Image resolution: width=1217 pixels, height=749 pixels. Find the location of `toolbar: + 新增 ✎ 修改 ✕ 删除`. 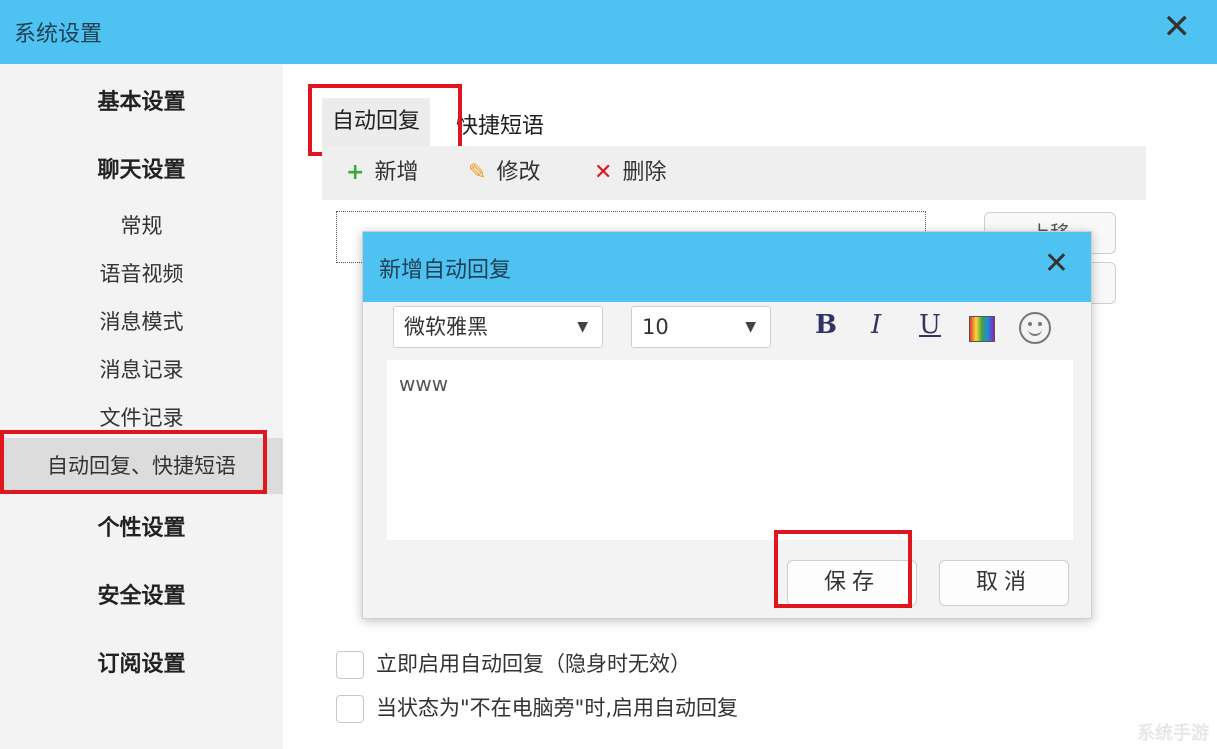

toolbar: + 新增 ✎ 修改 ✕ 删除 is located at coordinates (734, 173).